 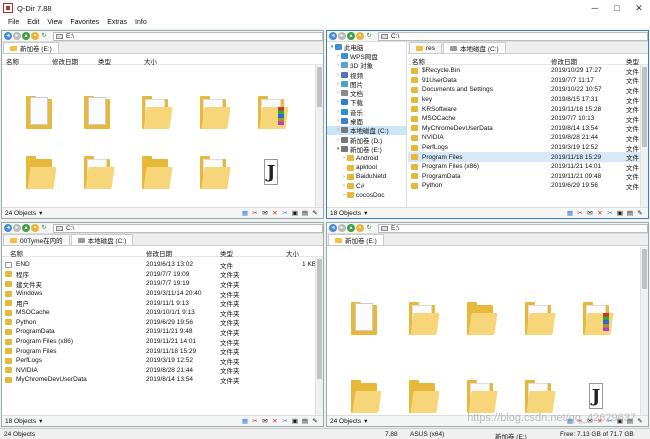 What do you see at coordinates (158, 284) in the screenshot?
I see `list-item: 建文件夹 2019/7/7 19:19 文件夹` at bounding box center [158, 284].